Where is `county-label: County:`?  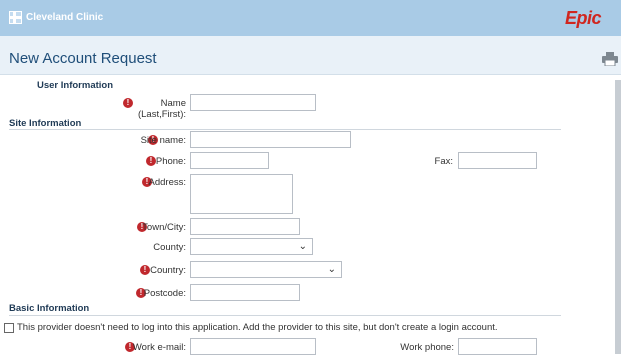
county-label: County: is located at coordinates (169, 247).